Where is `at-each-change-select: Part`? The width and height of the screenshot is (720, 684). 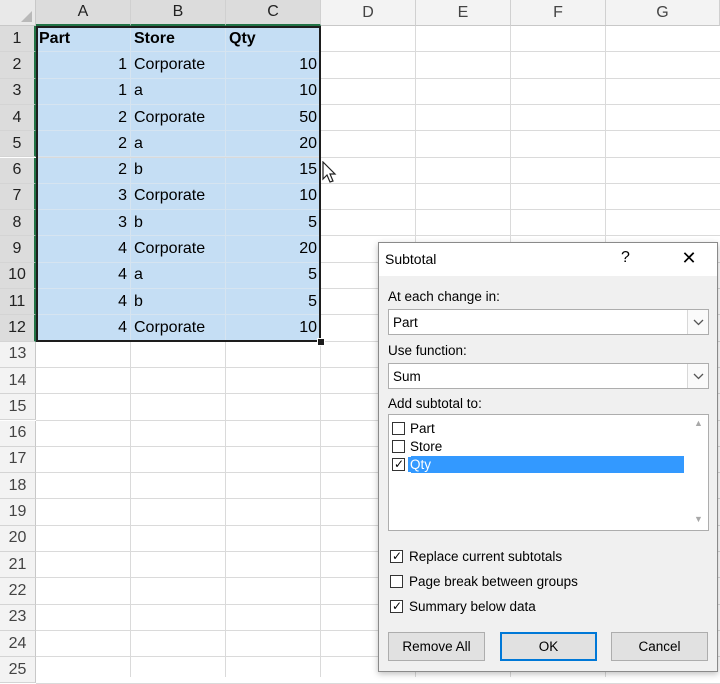 at-each-change-select: Part is located at coordinates (548, 322).